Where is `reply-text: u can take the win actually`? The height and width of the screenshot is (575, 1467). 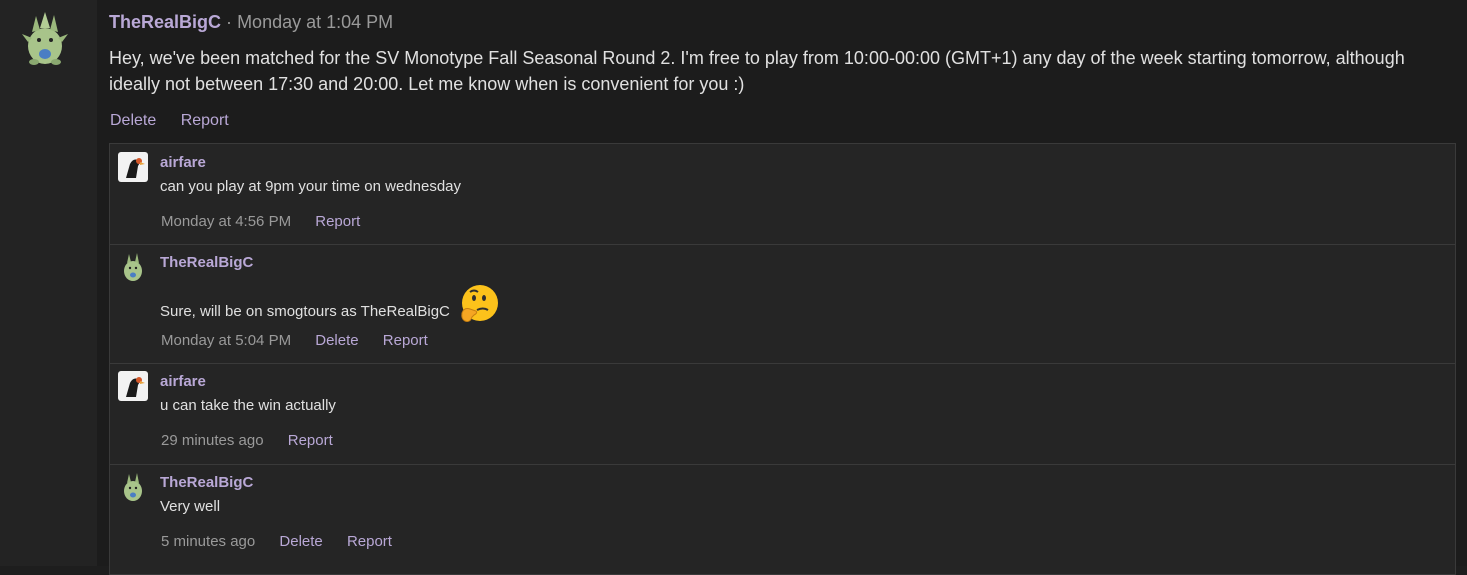
reply-text: u can take the win actually is located at coordinates (248, 405).